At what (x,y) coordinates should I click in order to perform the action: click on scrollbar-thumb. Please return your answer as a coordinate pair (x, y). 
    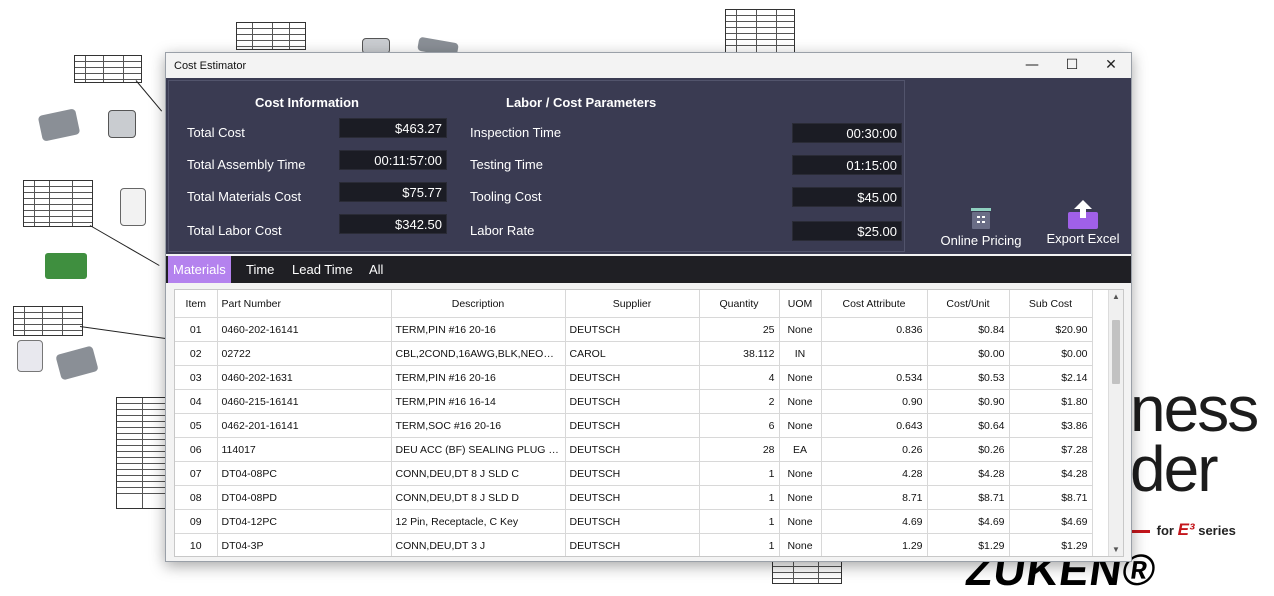
    Looking at the image, I should click on (1116, 352).